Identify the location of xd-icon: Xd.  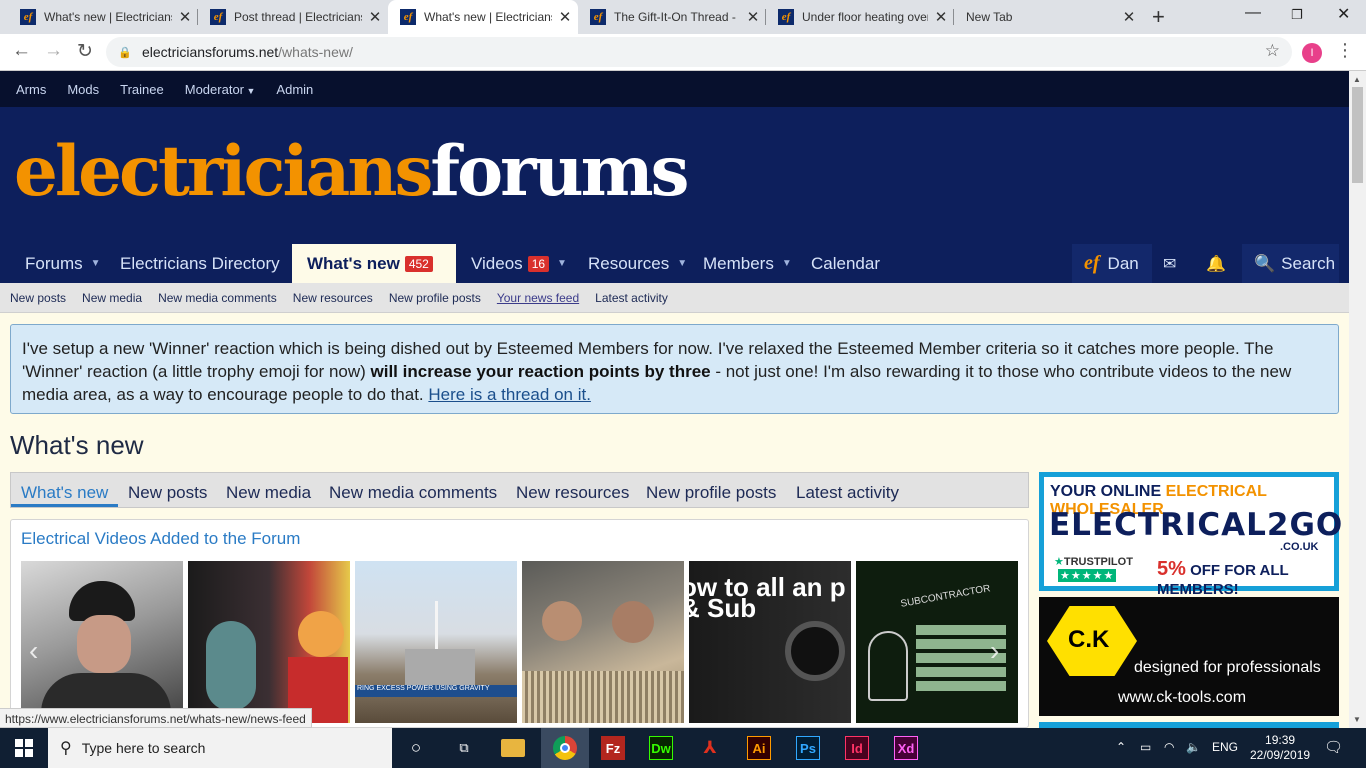
(906, 748).